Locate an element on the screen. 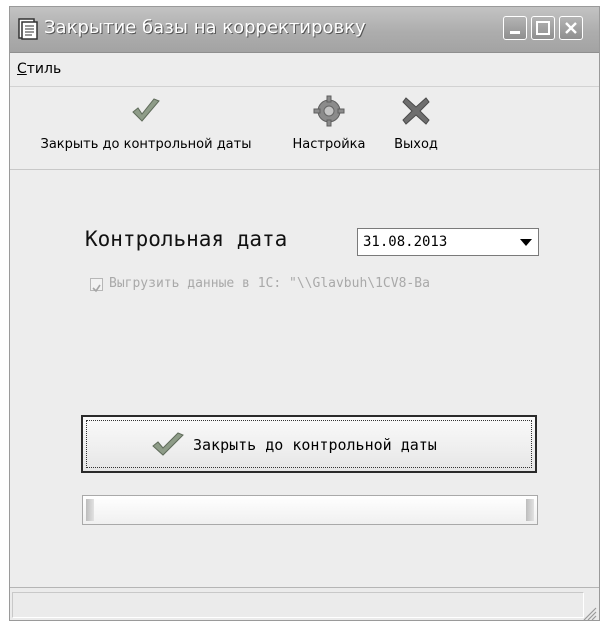  minimize-icon is located at coordinates (515, 32).